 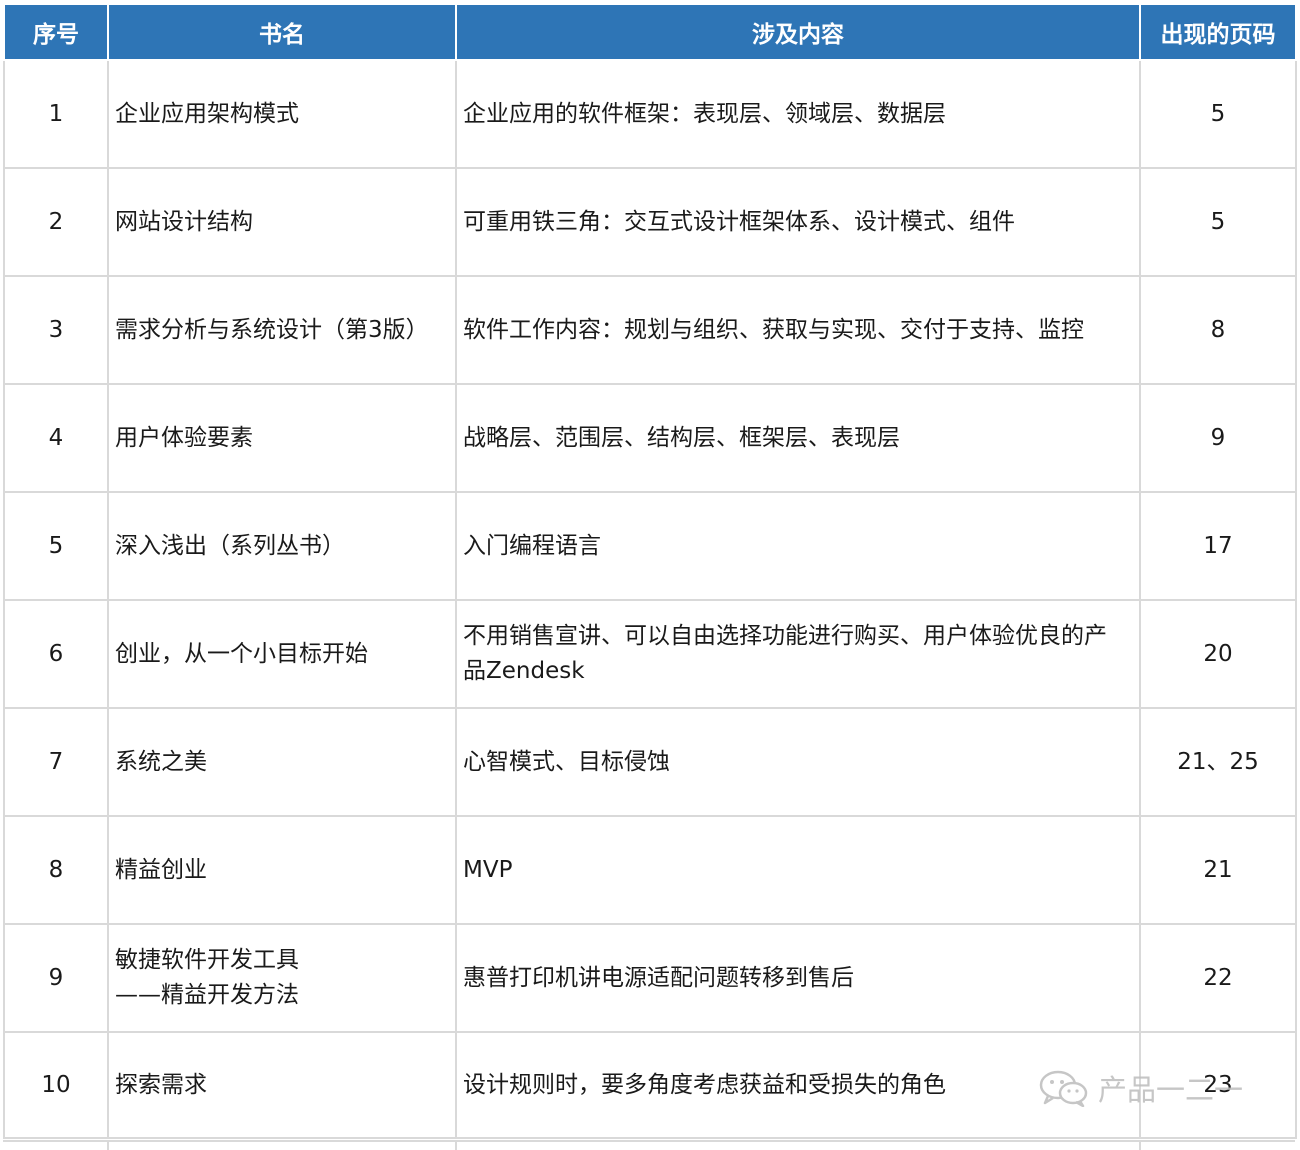 What do you see at coordinates (798, 654) in the screenshot?
I see `cell-content: 不用销售宣讲、可以自由选择功能进行购买、用户体验优良的产 品Zendesk` at bounding box center [798, 654].